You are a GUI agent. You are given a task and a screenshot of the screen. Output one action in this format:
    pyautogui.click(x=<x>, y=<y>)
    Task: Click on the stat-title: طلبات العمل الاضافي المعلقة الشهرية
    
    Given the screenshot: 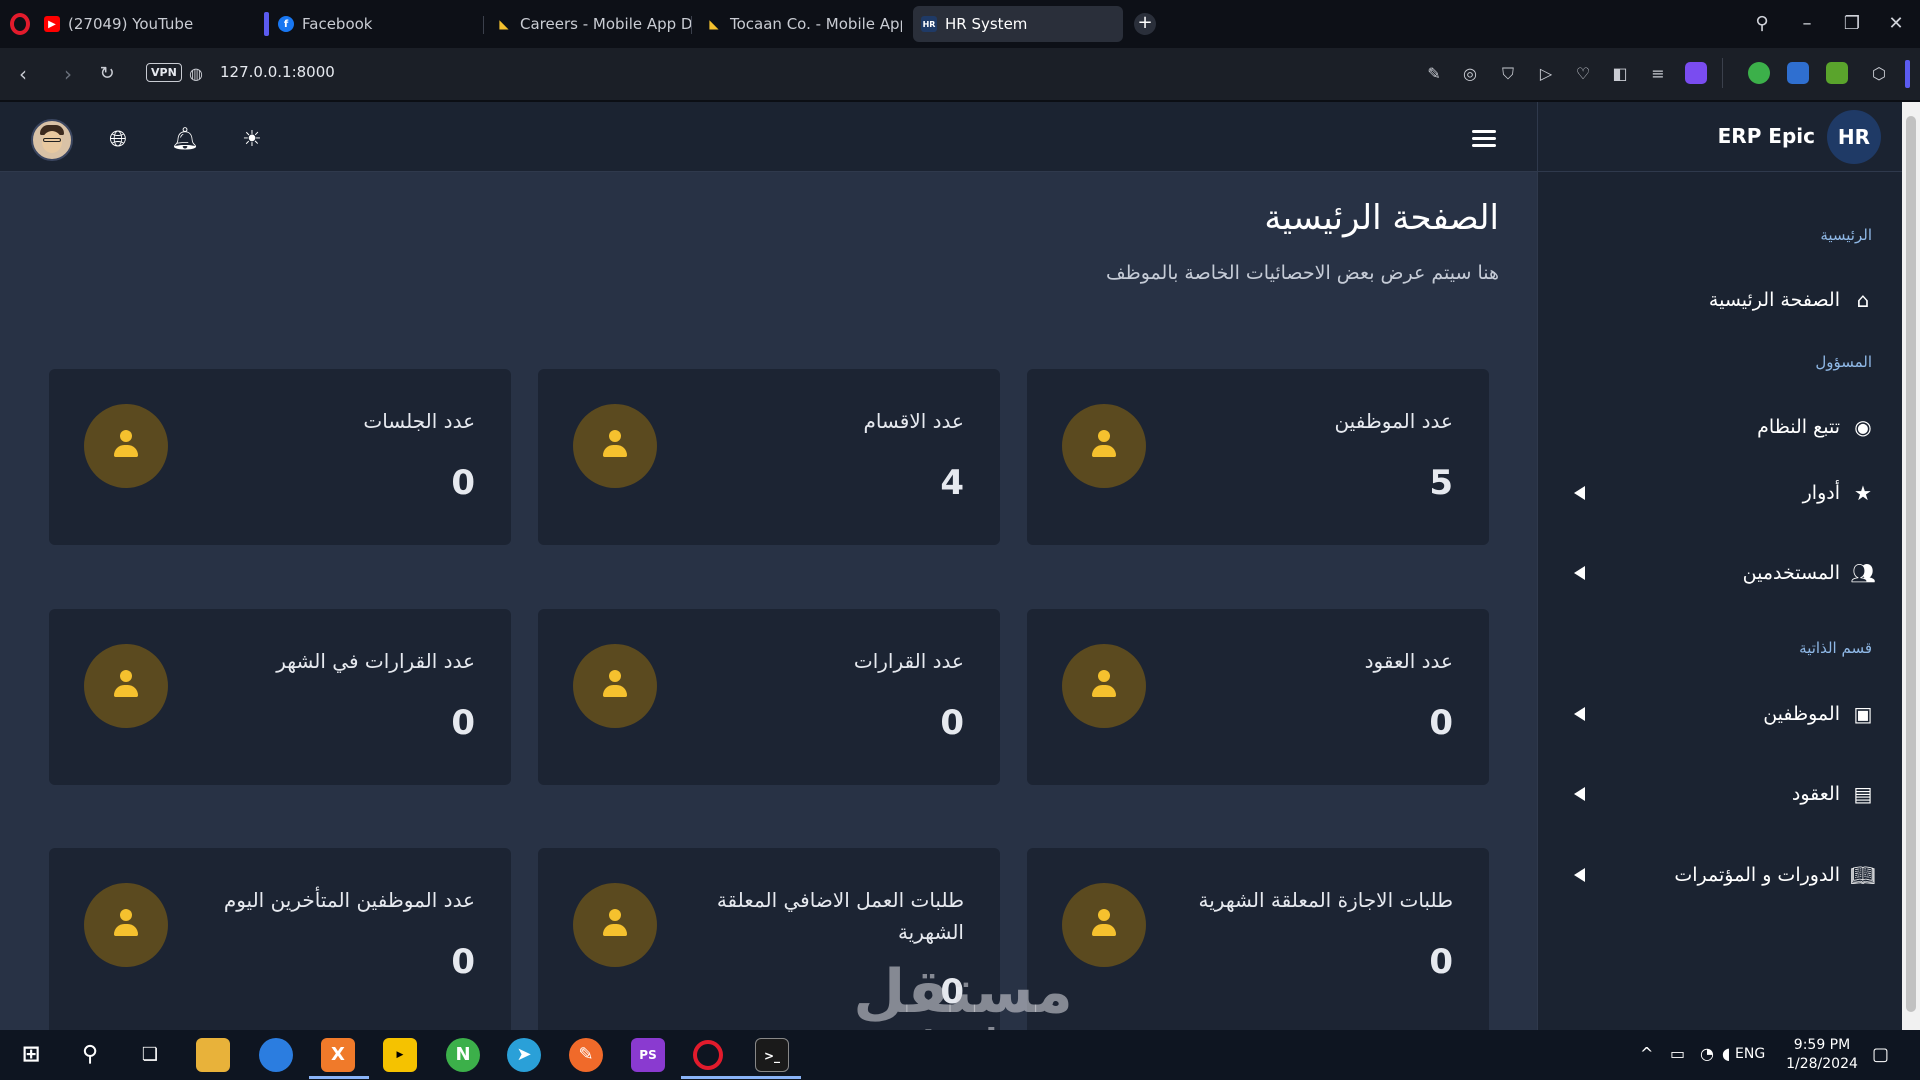 What is the action you would take?
    pyautogui.click(x=840, y=916)
    